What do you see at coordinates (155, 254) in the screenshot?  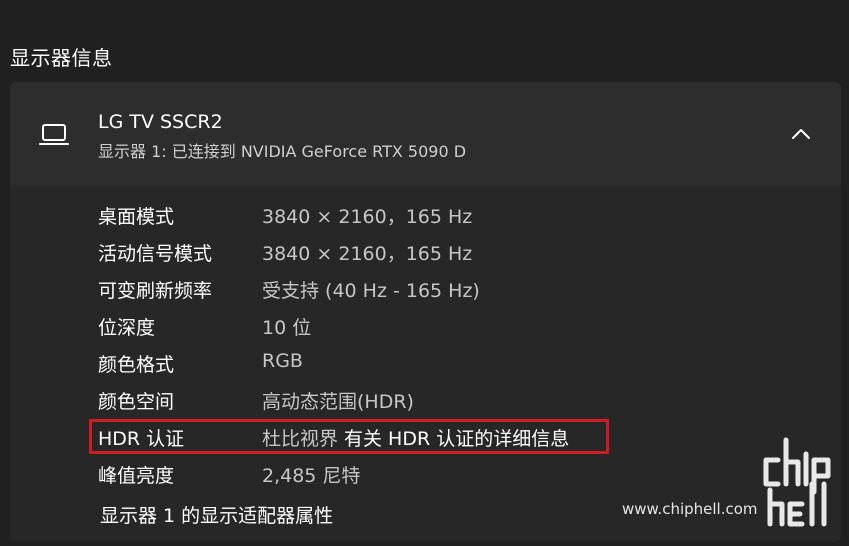 I see `info-label: 活动信号模式` at bounding box center [155, 254].